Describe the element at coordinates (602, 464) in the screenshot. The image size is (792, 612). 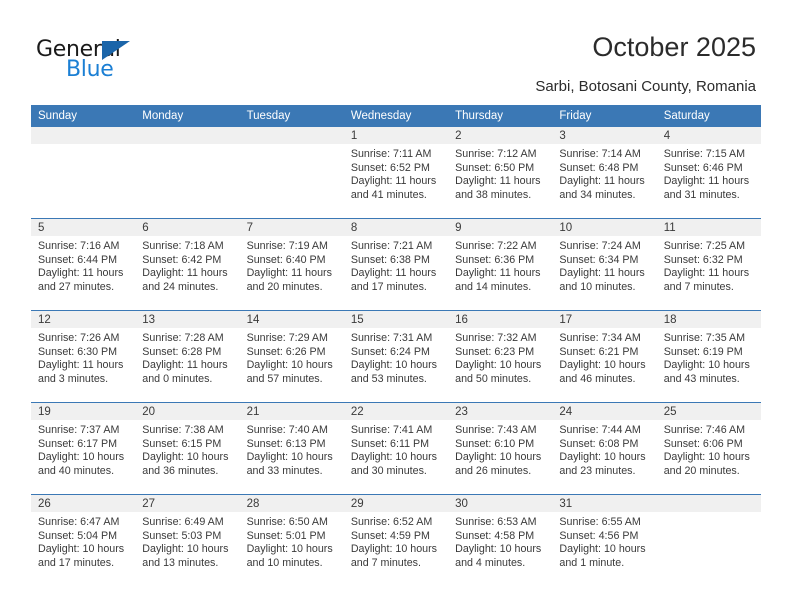
I see `daylight-text: Daylight: 10 hours and 23 minutes.` at that location.